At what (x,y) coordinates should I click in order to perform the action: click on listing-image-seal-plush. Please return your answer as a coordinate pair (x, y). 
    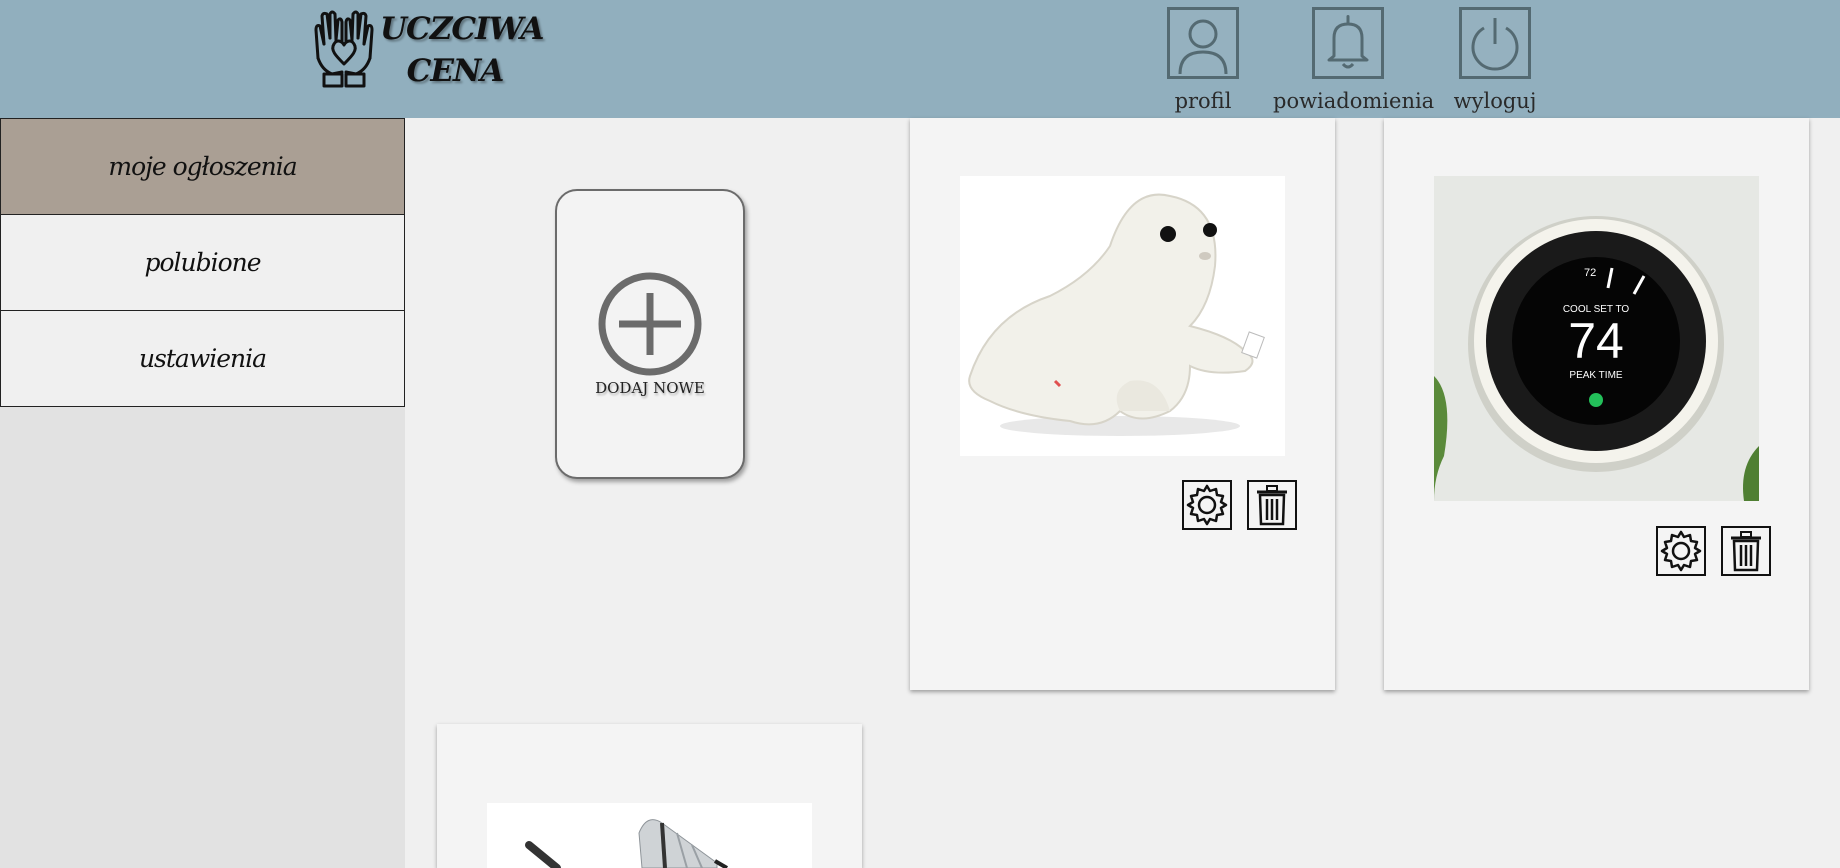
    Looking at the image, I should click on (1122, 316).